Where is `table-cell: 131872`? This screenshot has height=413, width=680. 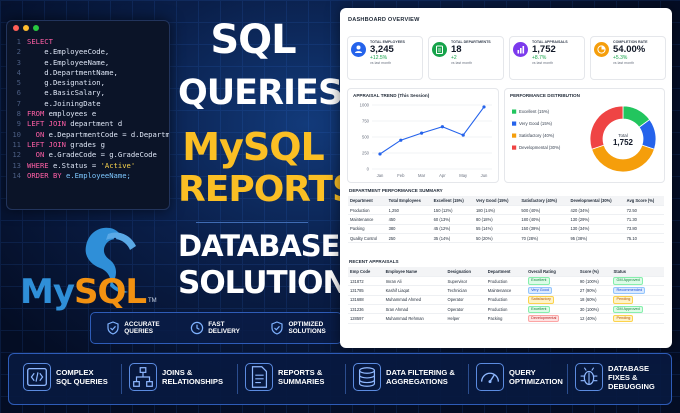
table-cell: 131872 is located at coordinates (366, 281).